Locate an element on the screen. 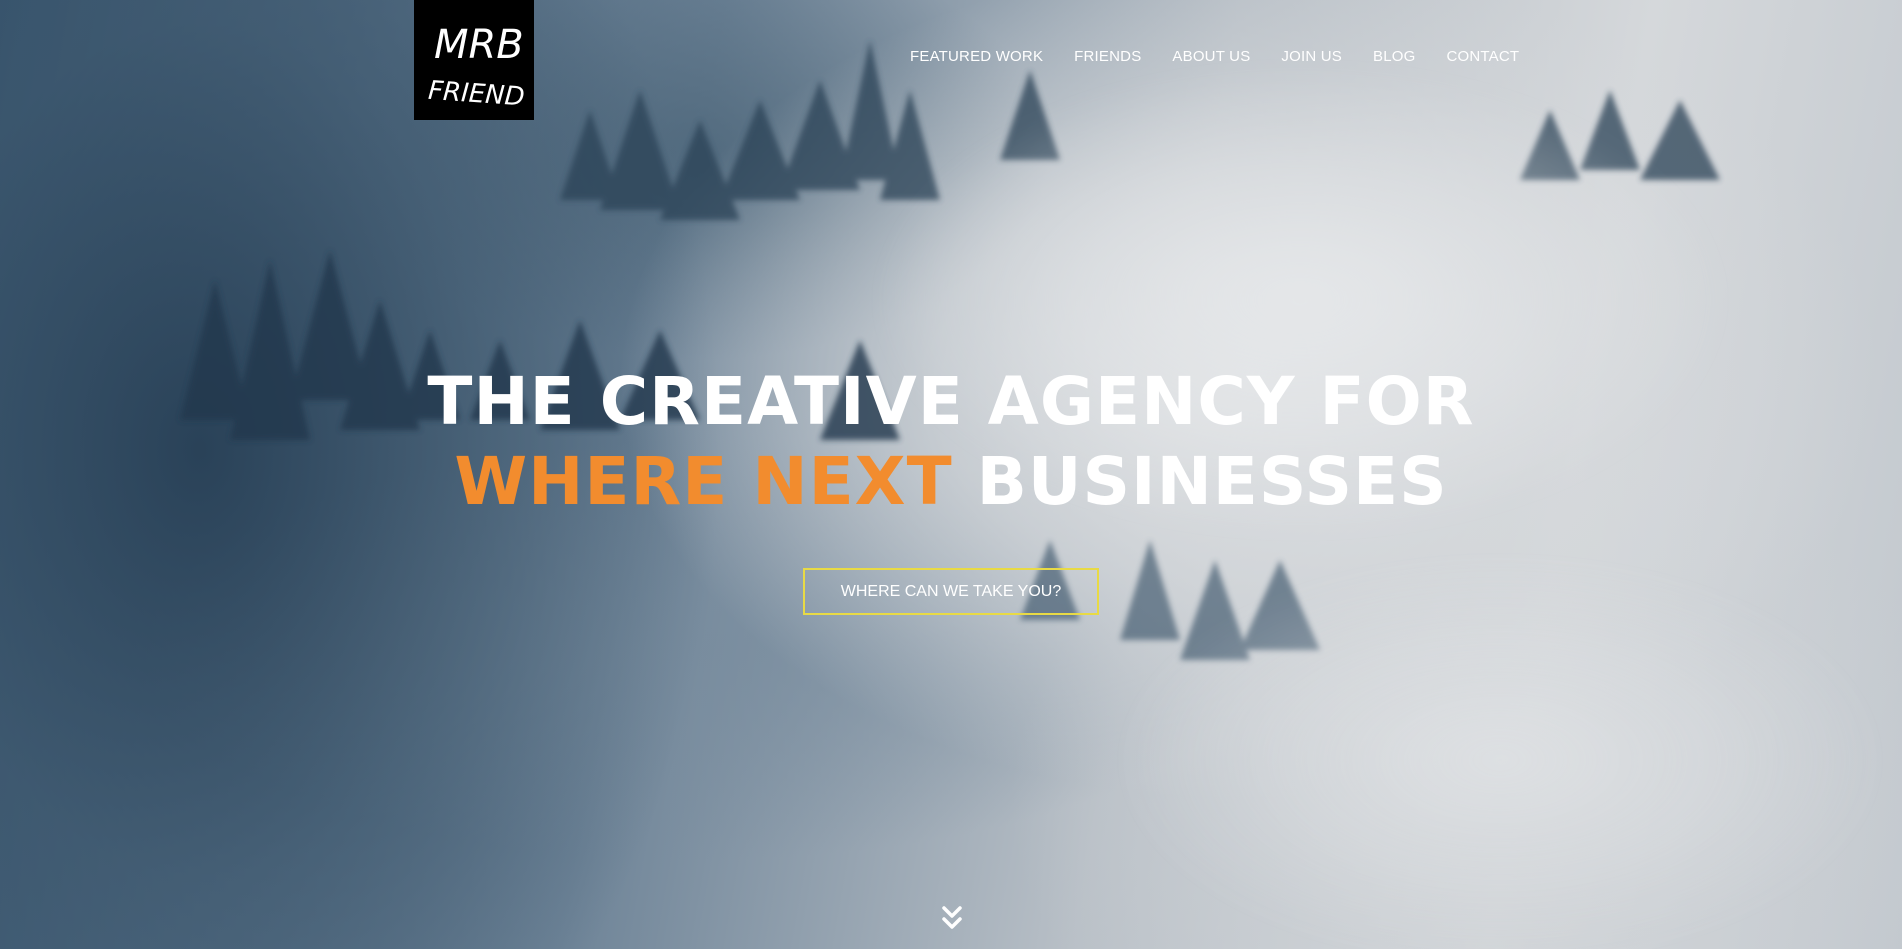 The image size is (1902, 949). nav-item-featured-work: FEATURED WORK is located at coordinates (976, 56).